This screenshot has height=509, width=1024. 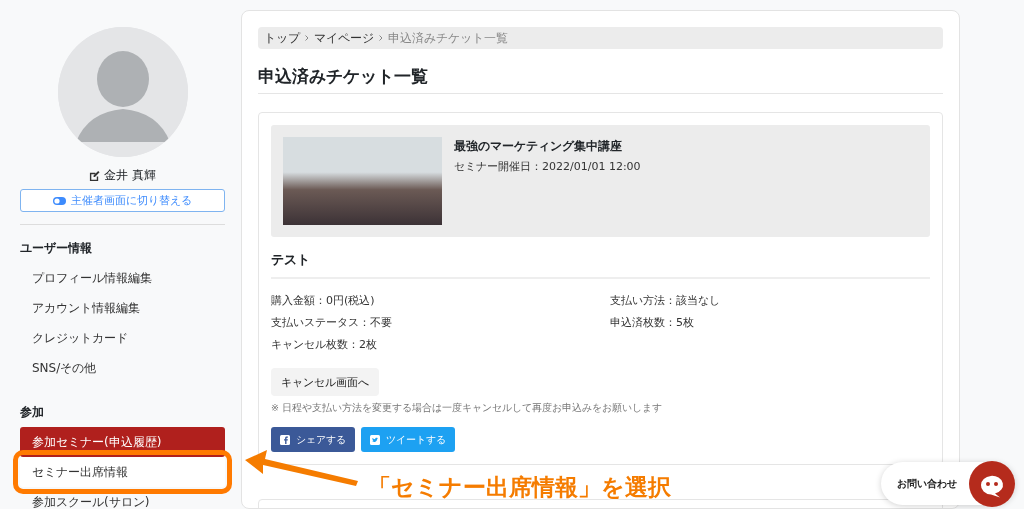 What do you see at coordinates (343, 76) in the screenshot?
I see `page-title: 申込済みチケット一覧` at bounding box center [343, 76].